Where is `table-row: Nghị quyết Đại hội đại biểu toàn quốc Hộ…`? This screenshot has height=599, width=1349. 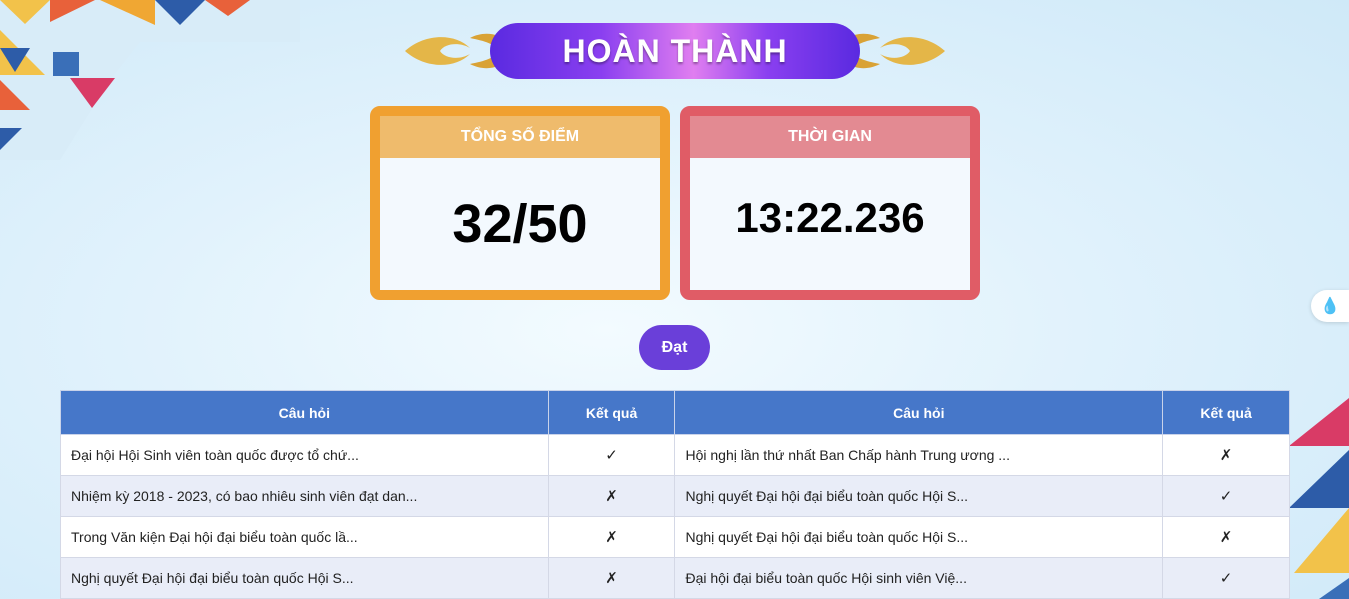 table-row: Nghị quyết Đại hội đại biểu toàn quốc Hộ… is located at coordinates (675, 578).